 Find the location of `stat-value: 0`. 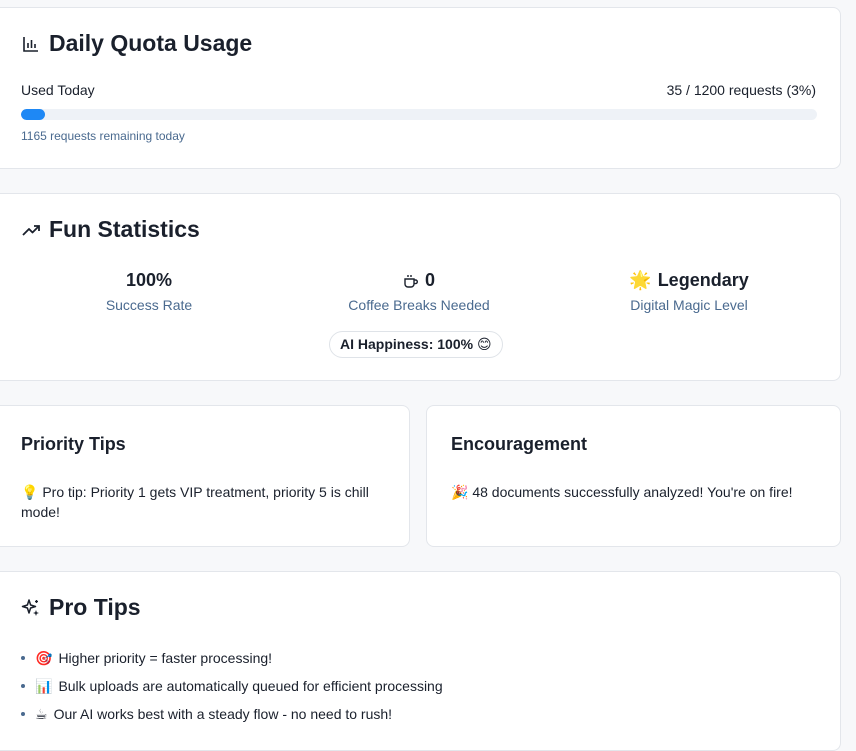

stat-value: 0 is located at coordinates (419, 280).